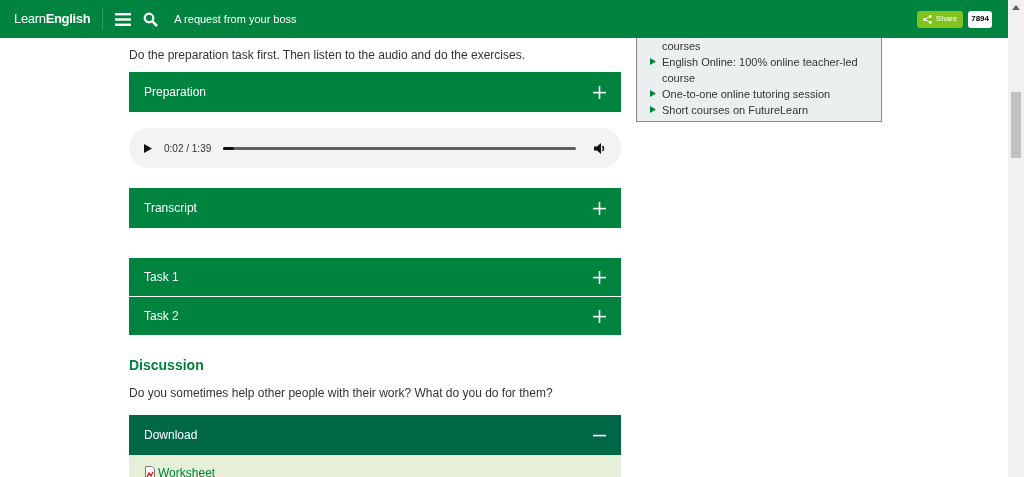  I want to click on accordion-header: Transcript, so click(375, 208).